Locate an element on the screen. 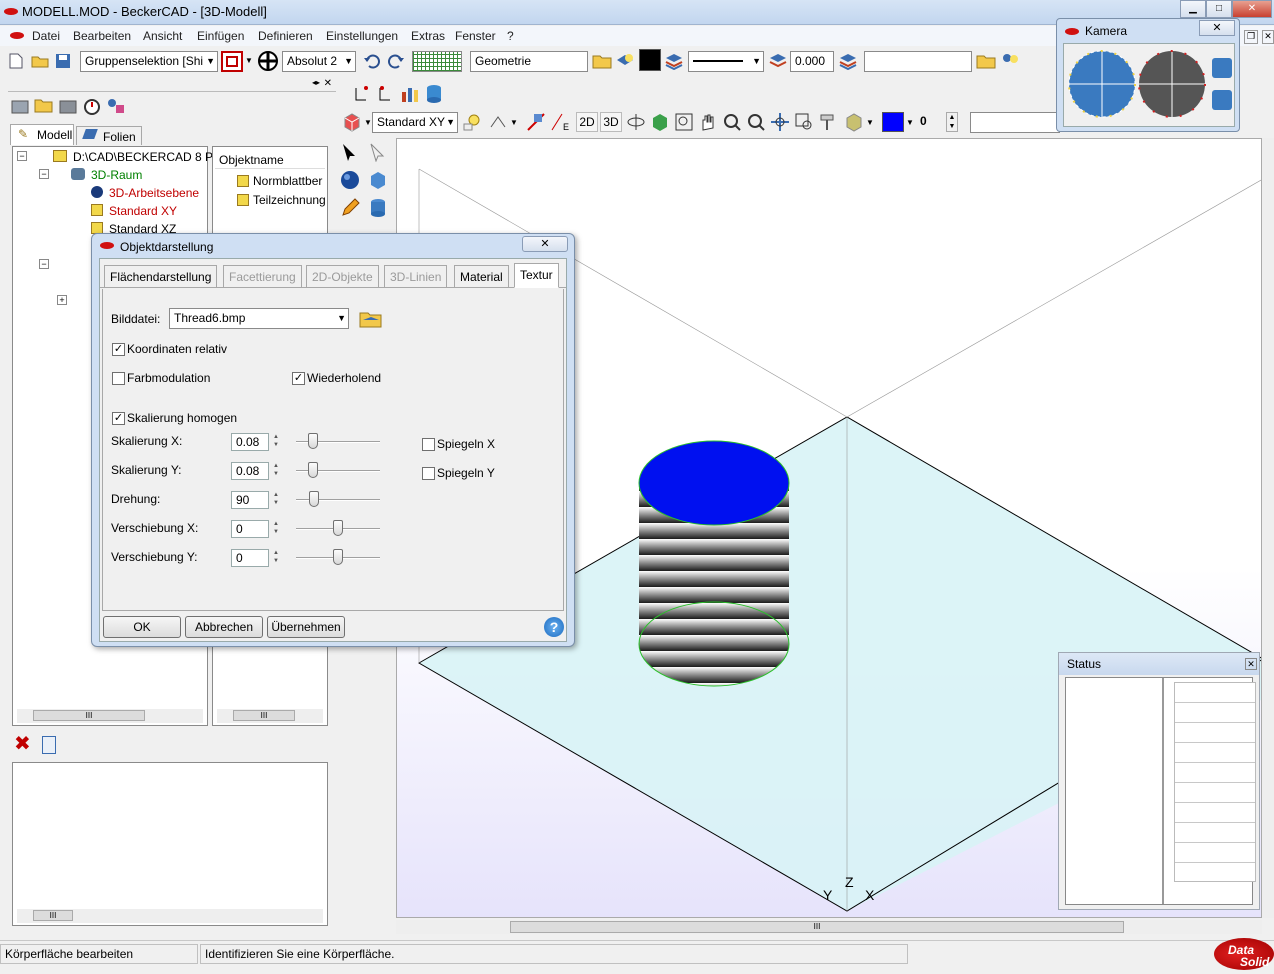 The width and height of the screenshot is (1274, 974). drehung-spinner: ▲ ▼ is located at coordinates (276, 500).